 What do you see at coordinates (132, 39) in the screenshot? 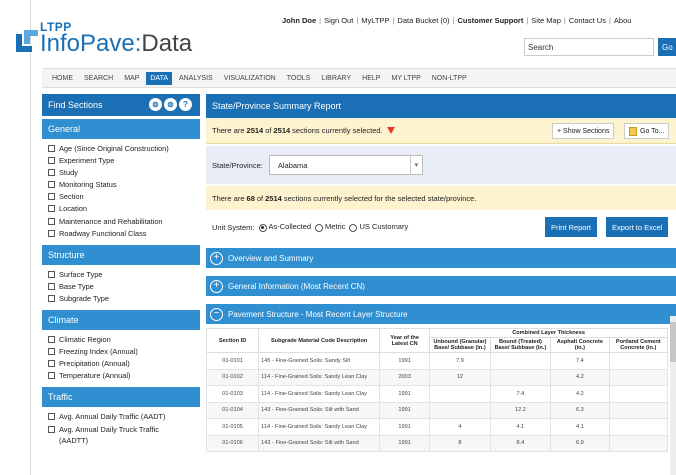
I see `infopave-logo: LTPP InfoPave:Data` at bounding box center [132, 39].